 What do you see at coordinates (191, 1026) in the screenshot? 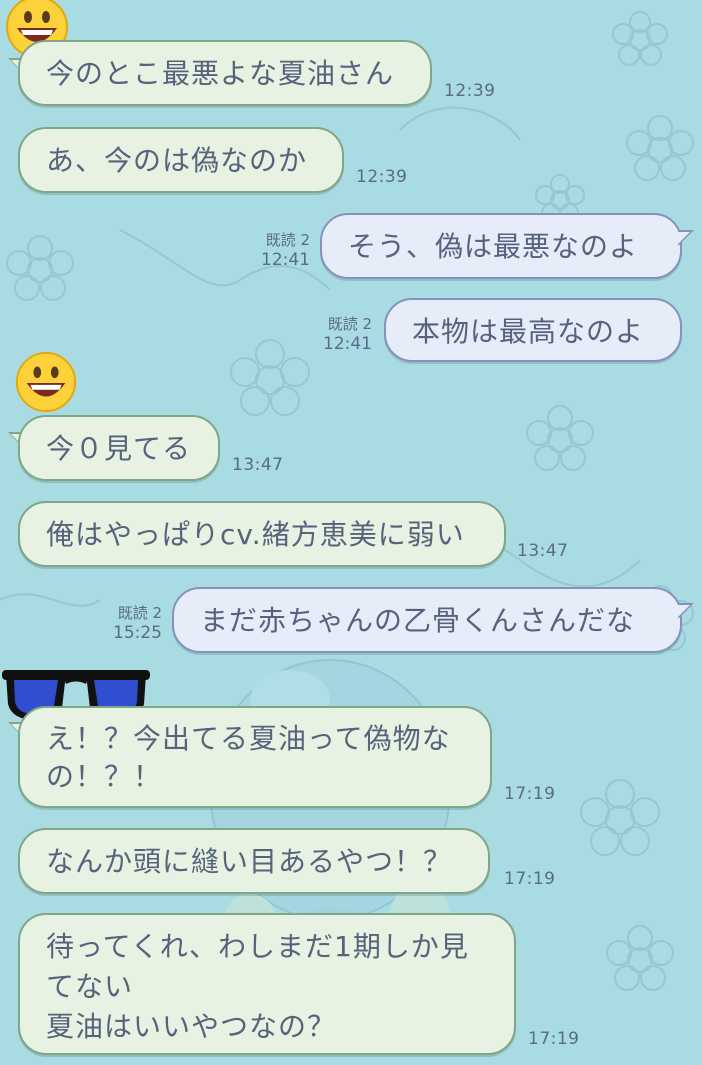
I see `message-text-line: 夏油はいいやつなの？` at bounding box center [191, 1026].